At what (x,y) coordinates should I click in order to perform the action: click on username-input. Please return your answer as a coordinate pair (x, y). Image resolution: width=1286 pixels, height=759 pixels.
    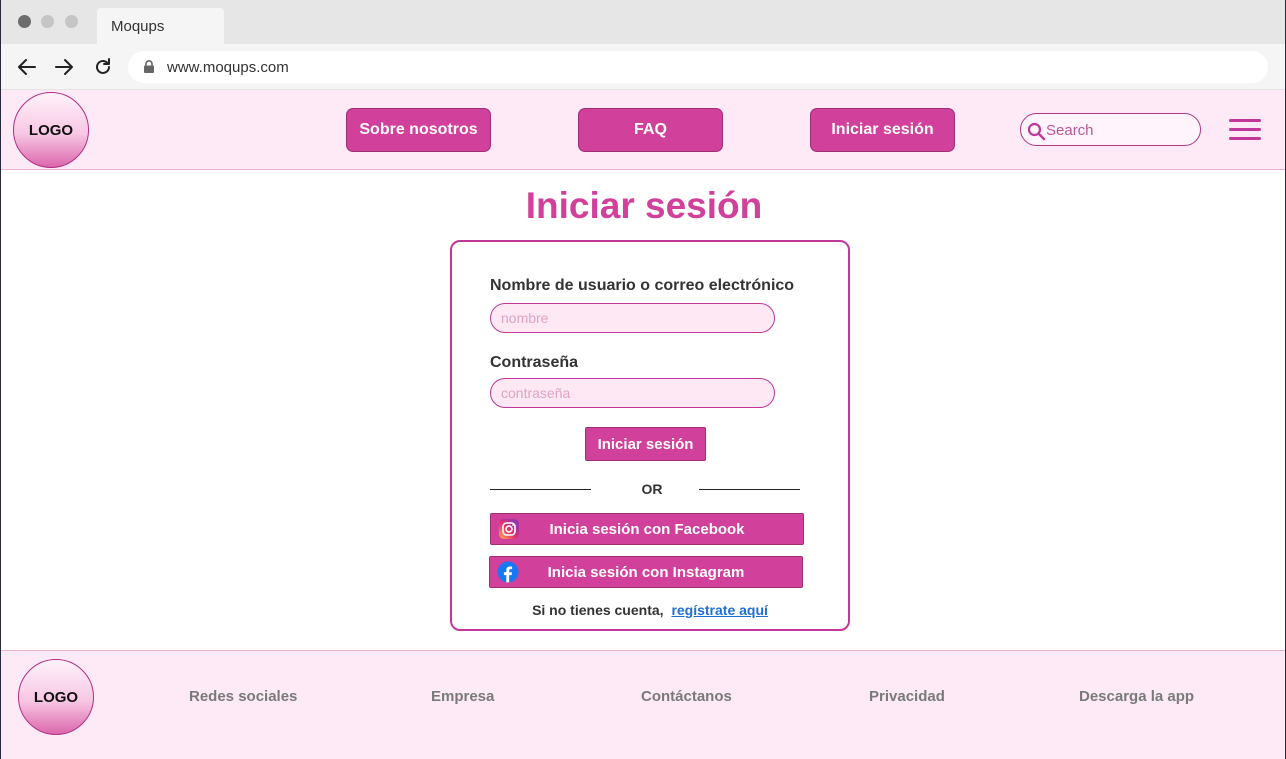
    Looking at the image, I should click on (632, 318).